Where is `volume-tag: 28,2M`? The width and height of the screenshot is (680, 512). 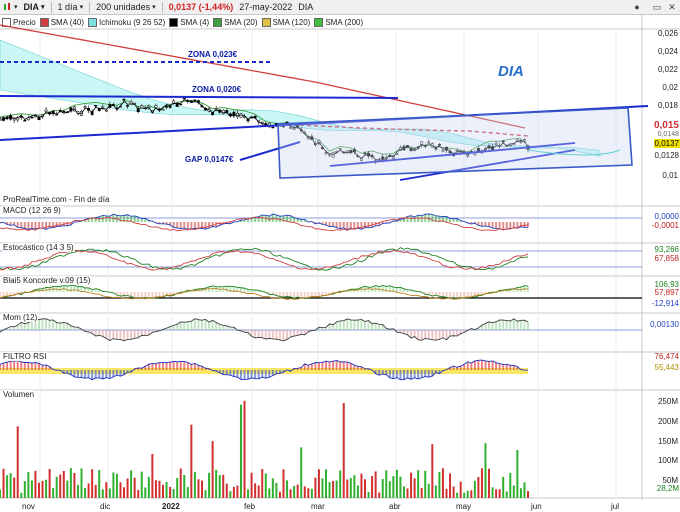
volume-tag: 28,2M is located at coordinates (667, 488).